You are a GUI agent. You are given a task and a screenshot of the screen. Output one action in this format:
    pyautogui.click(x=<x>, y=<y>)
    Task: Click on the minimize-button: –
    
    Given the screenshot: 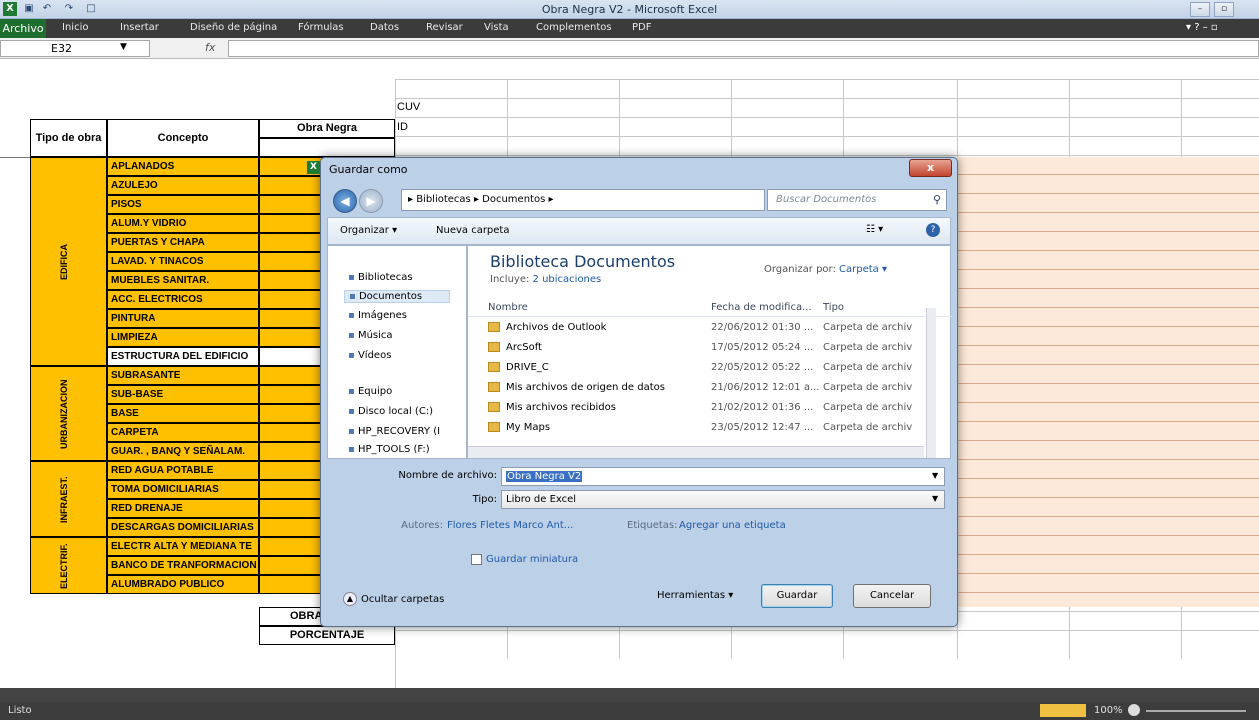 What is the action you would take?
    pyautogui.click(x=1200, y=9)
    